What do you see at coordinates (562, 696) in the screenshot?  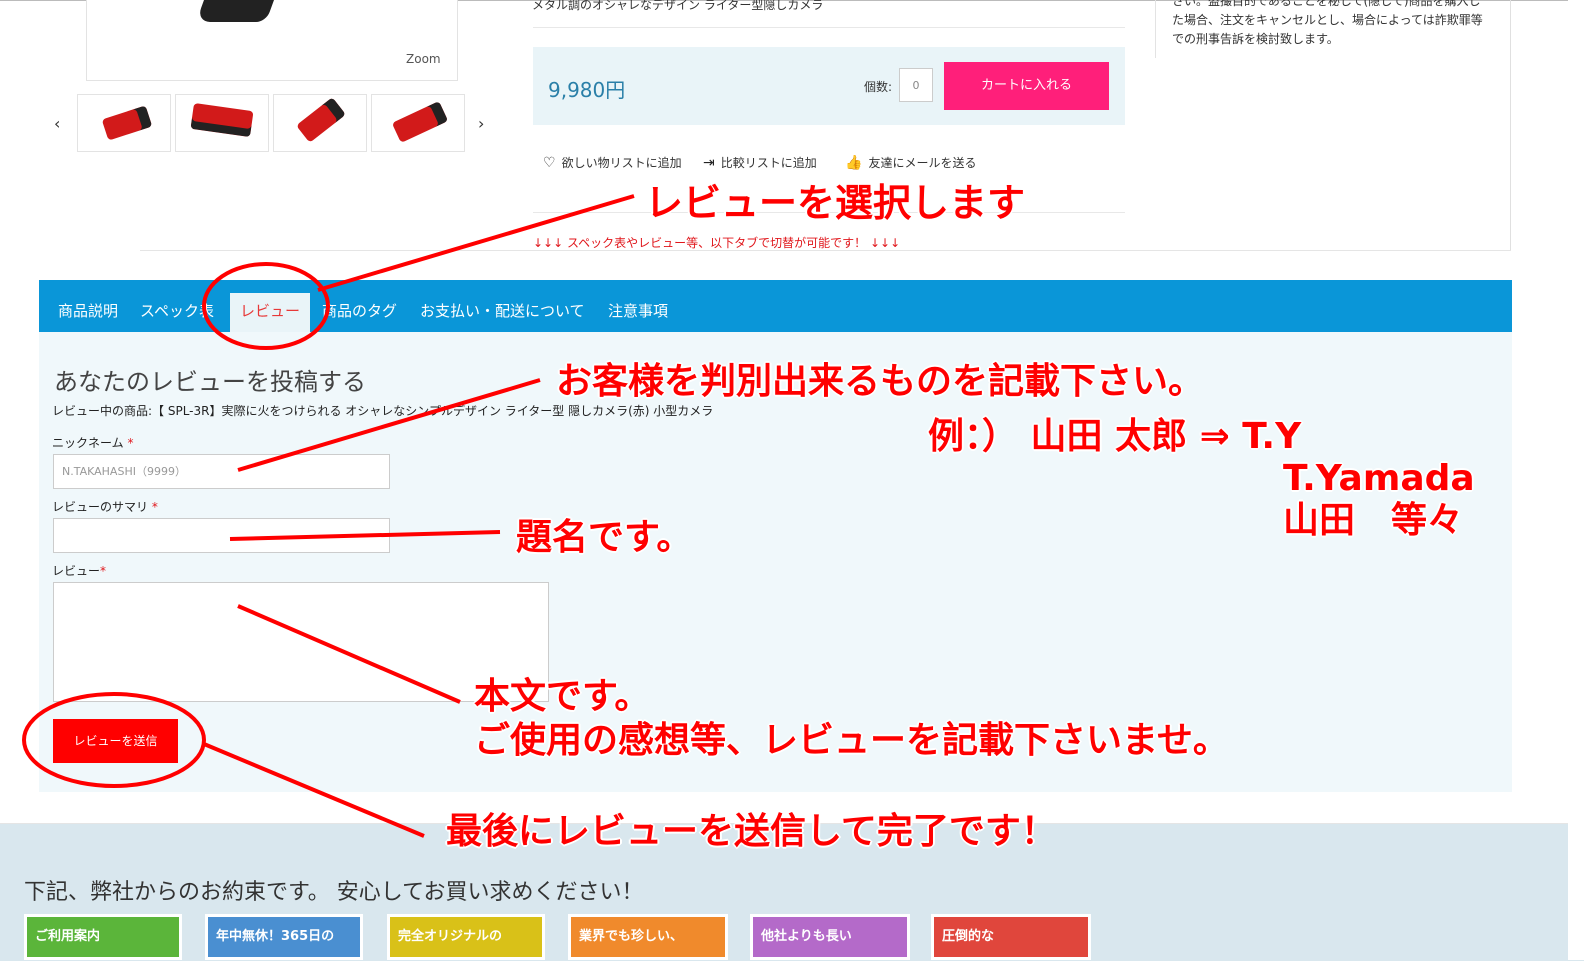 I see `annotation-body-note-1: 本文です。` at bounding box center [562, 696].